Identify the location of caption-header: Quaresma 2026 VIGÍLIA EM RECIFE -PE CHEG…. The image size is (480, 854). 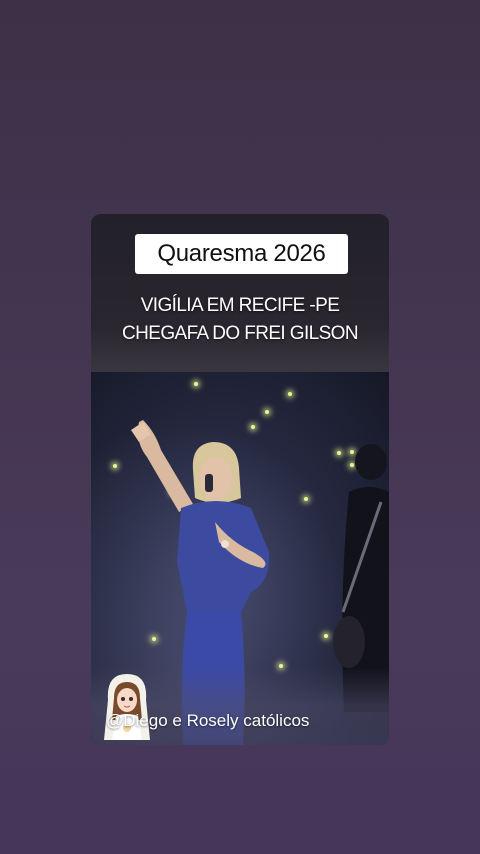
(240, 293).